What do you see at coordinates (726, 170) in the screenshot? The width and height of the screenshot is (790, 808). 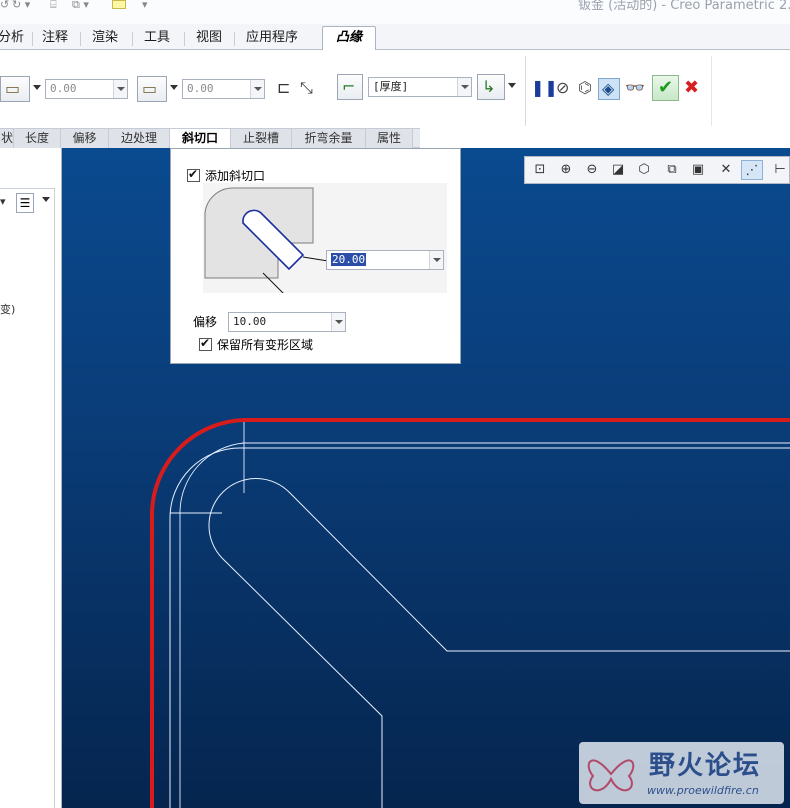 I see `datum-display-icon: ✕` at bounding box center [726, 170].